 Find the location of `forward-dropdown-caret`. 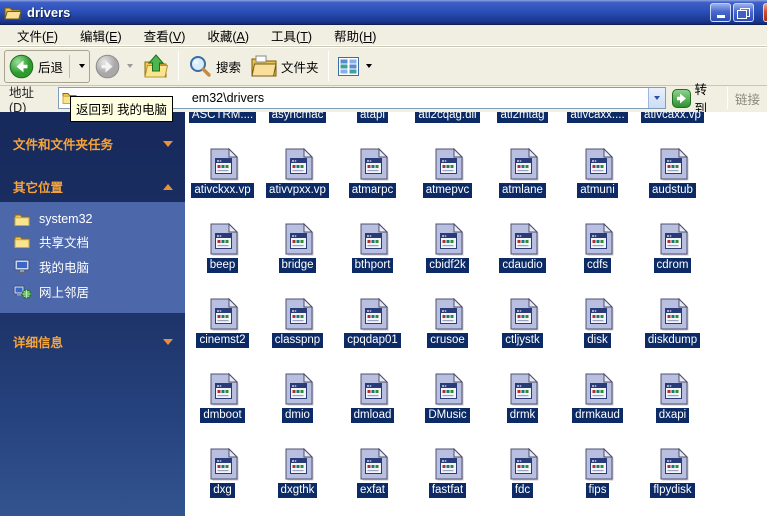

forward-dropdown-caret is located at coordinates (130, 66).